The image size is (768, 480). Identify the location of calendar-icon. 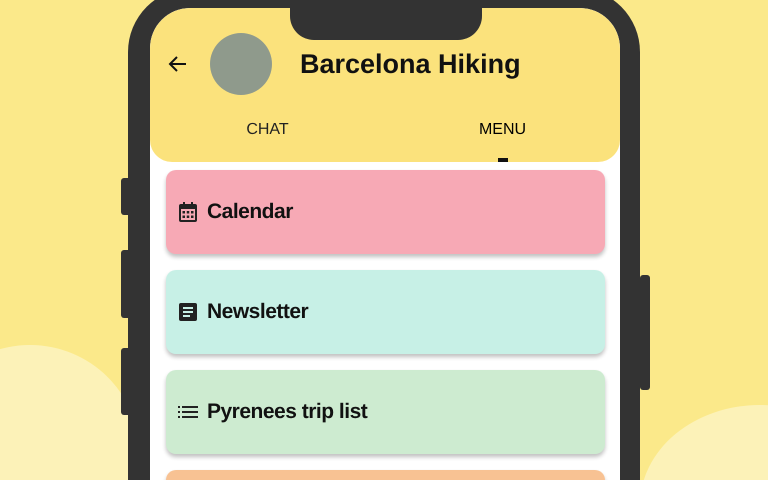
(188, 212).